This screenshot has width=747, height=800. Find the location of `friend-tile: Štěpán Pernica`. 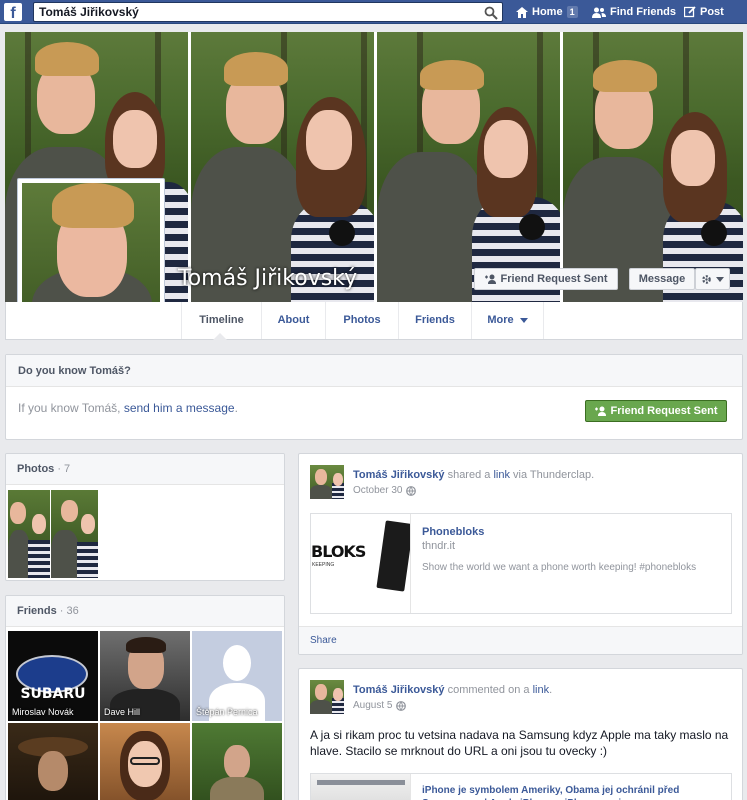

friend-tile: Štěpán Pernica is located at coordinates (237, 676).